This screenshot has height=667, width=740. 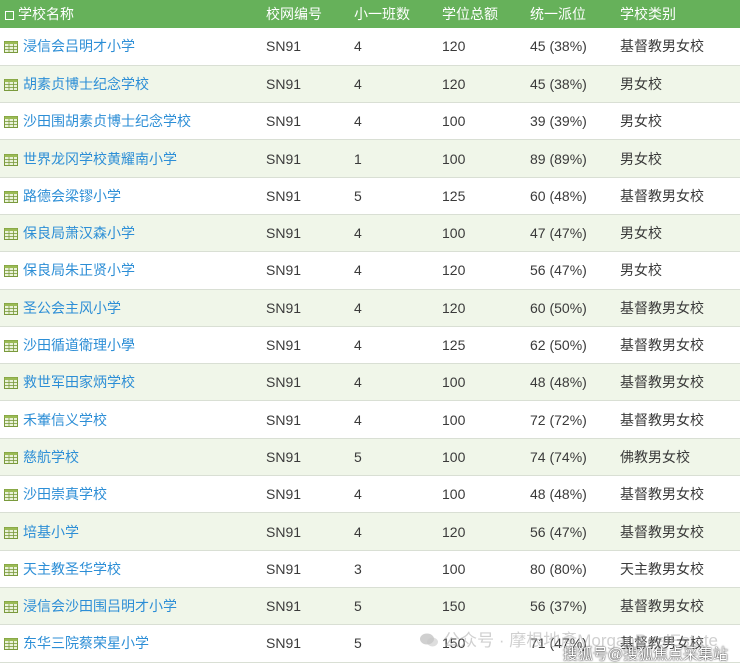 What do you see at coordinates (645, 654) in the screenshot?
I see `source-label: 搜狐号@搜狐焦点采集站` at bounding box center [645, 654].